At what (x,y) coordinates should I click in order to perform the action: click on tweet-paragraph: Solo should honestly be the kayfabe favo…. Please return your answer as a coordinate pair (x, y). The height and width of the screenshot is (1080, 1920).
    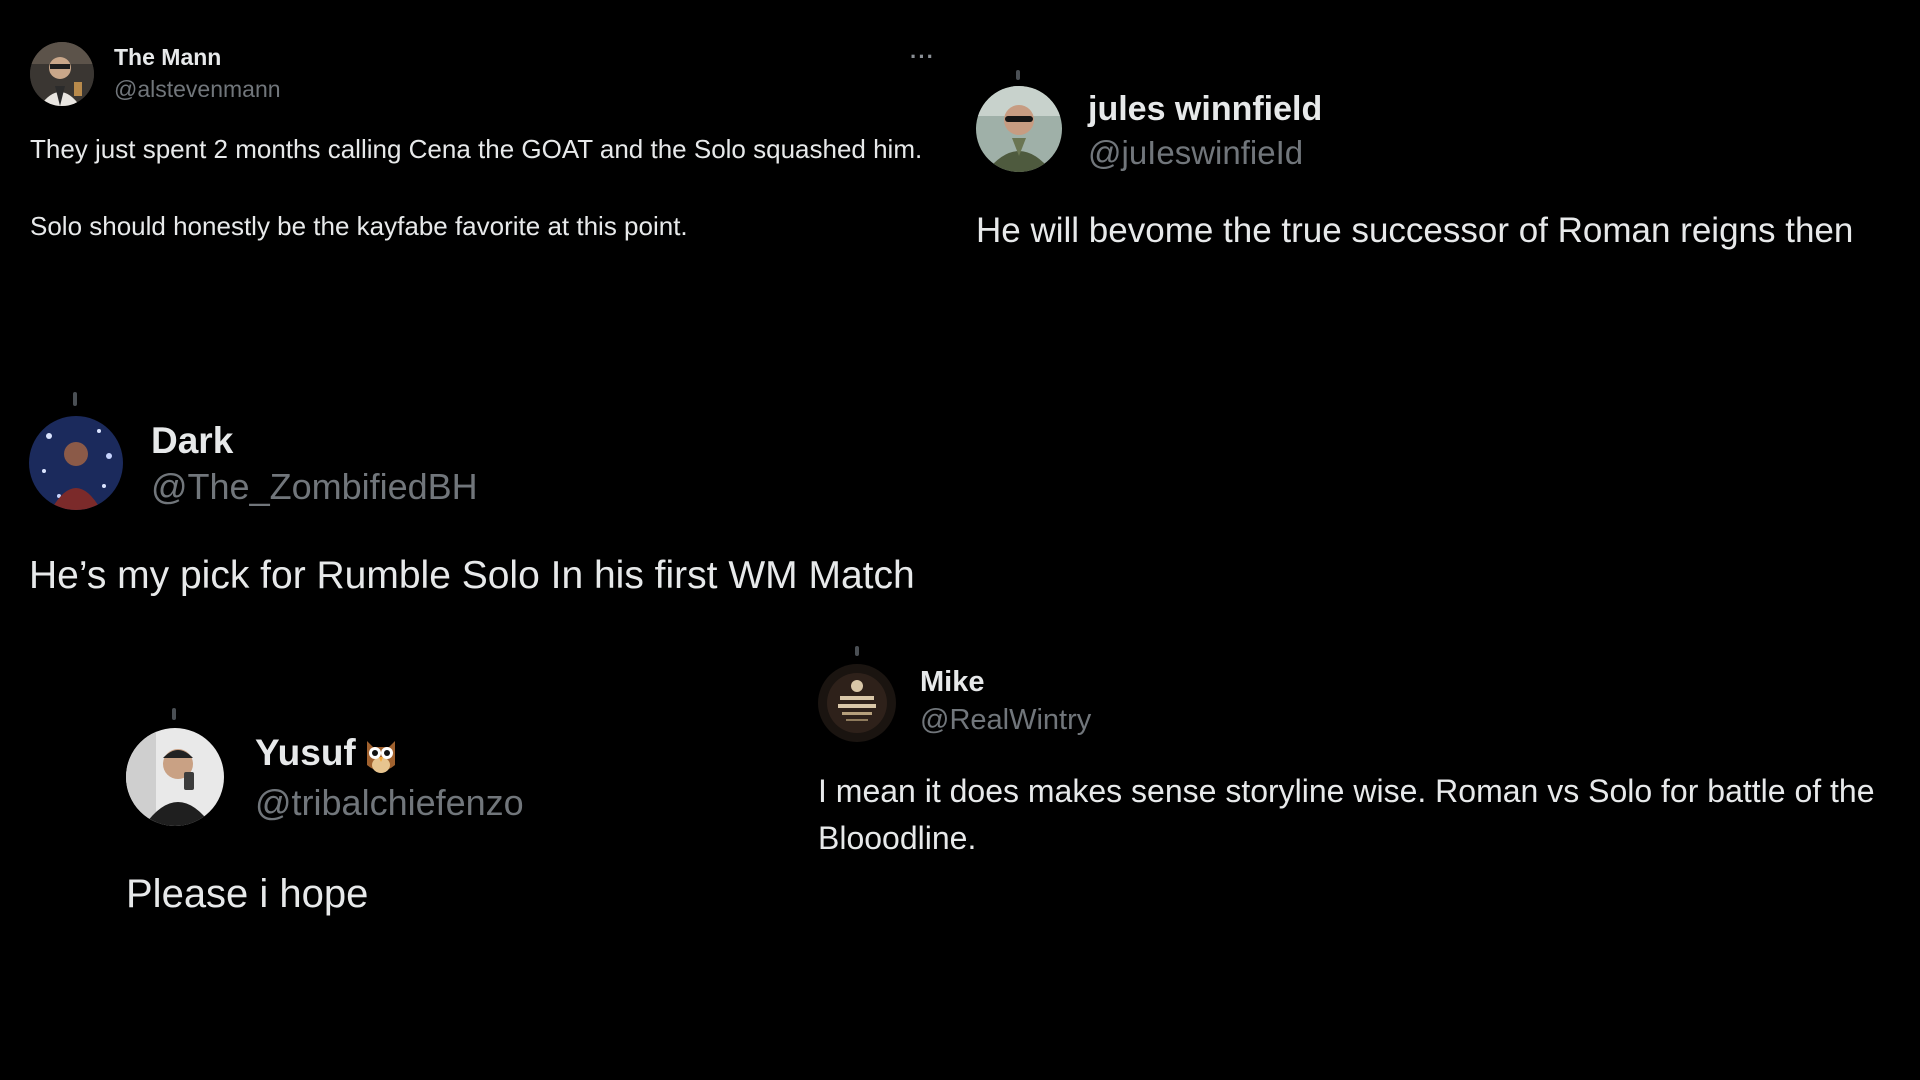
    Looking at the image, I should click on (359, 226).